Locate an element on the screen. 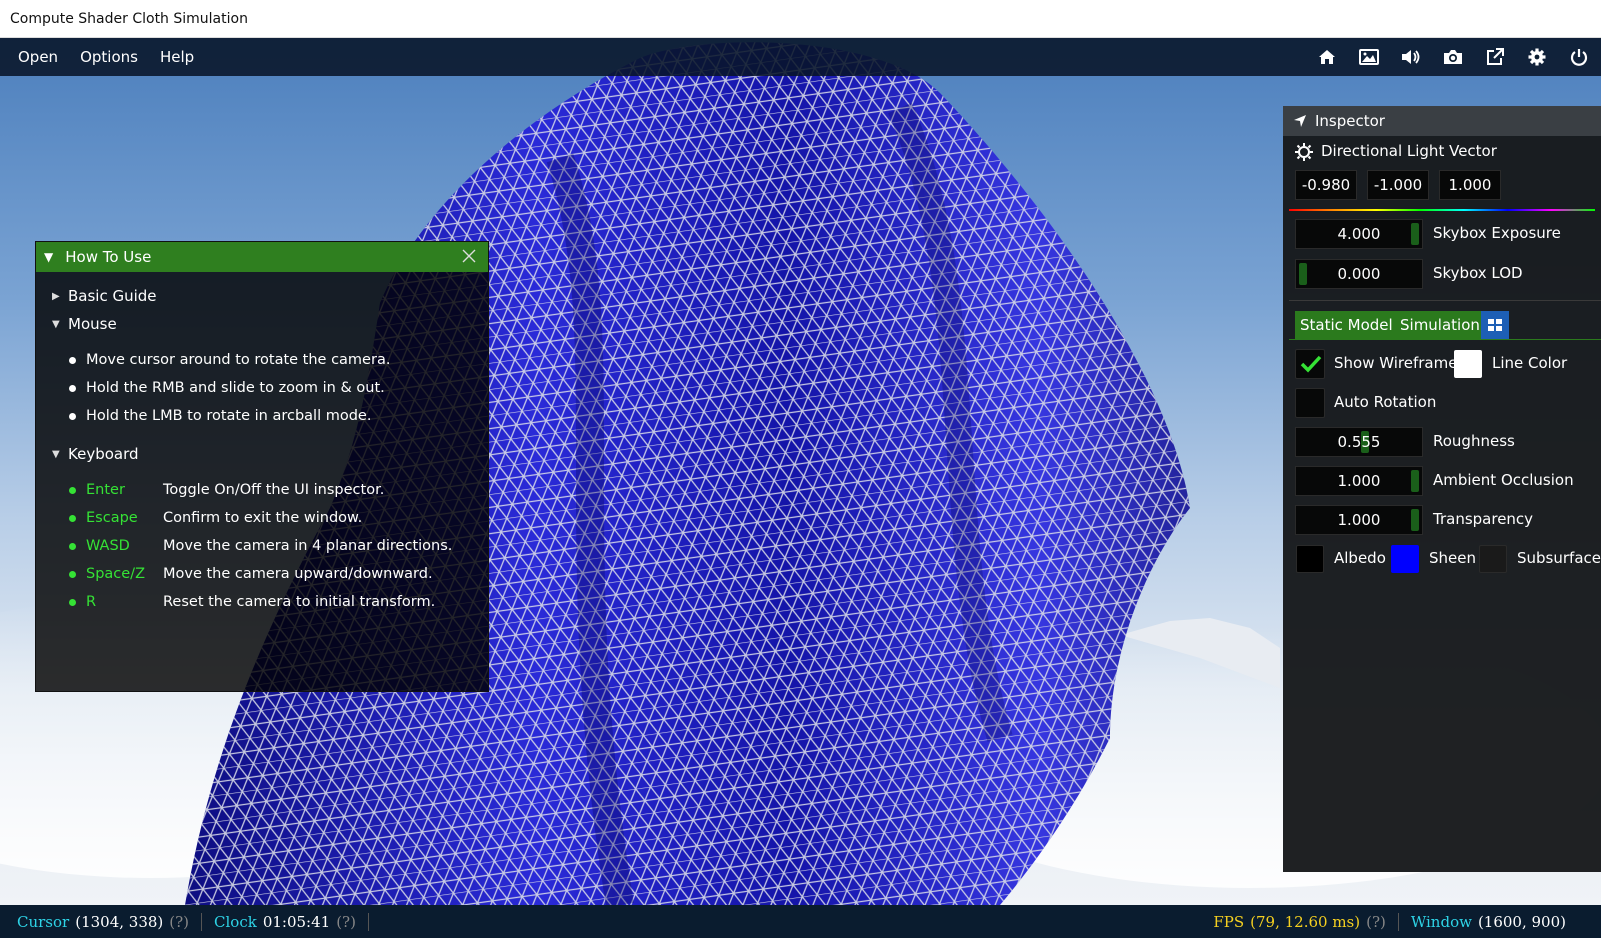 The width and height of the screenshot is (1601, 938). slider-value: 1.000 is located at coordinates (1359, 481).